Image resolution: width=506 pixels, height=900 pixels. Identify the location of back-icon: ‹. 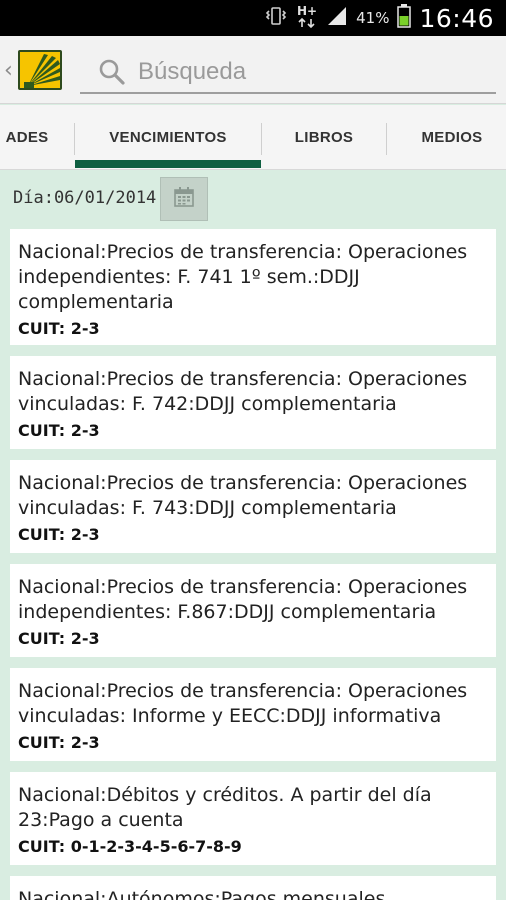
(8, 70).